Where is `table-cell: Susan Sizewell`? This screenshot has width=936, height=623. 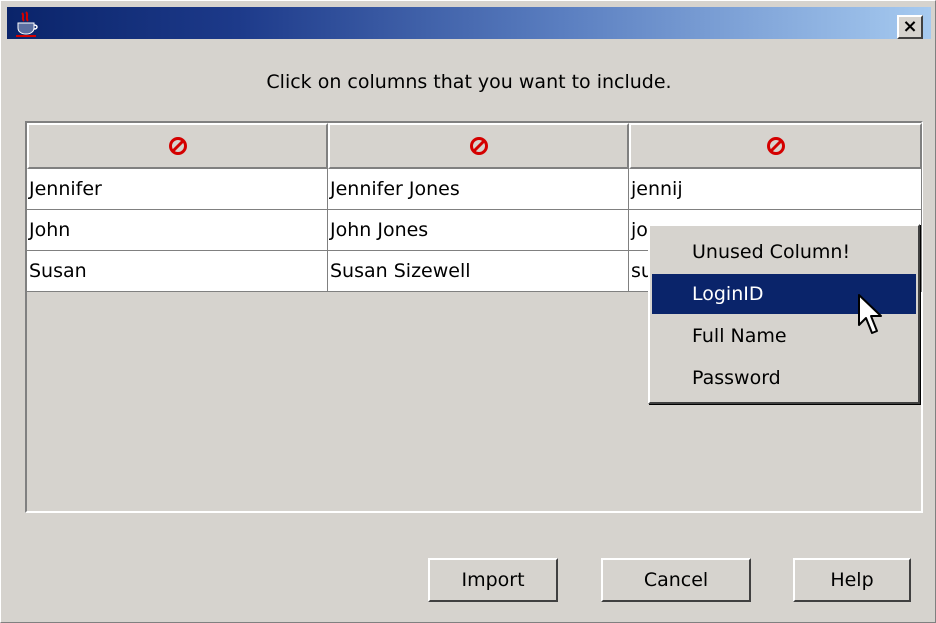 table-cell: Susan Sizewell is located at coordinates (478, 271).